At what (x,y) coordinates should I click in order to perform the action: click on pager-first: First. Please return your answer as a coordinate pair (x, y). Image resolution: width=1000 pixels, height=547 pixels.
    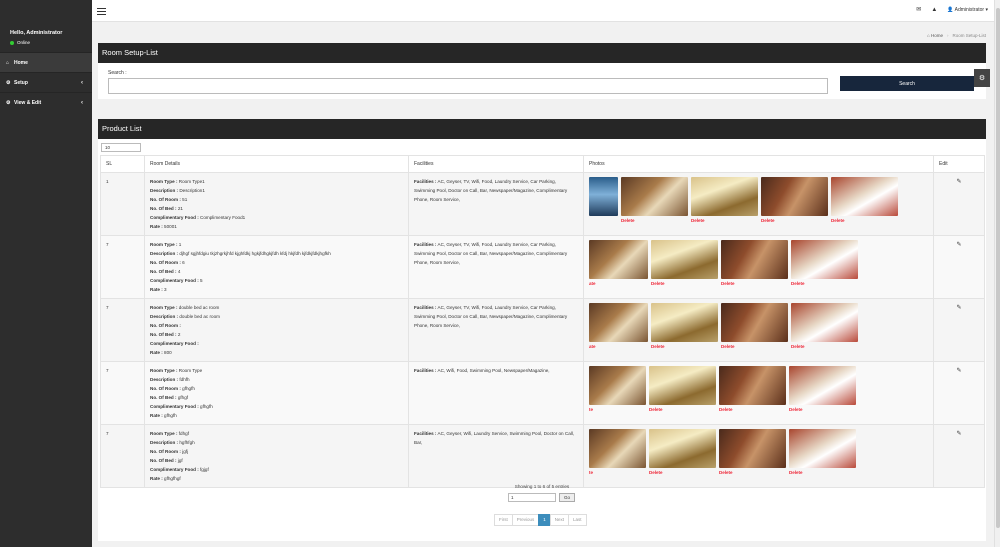
    Looking at the image, I should click on (503, 520).